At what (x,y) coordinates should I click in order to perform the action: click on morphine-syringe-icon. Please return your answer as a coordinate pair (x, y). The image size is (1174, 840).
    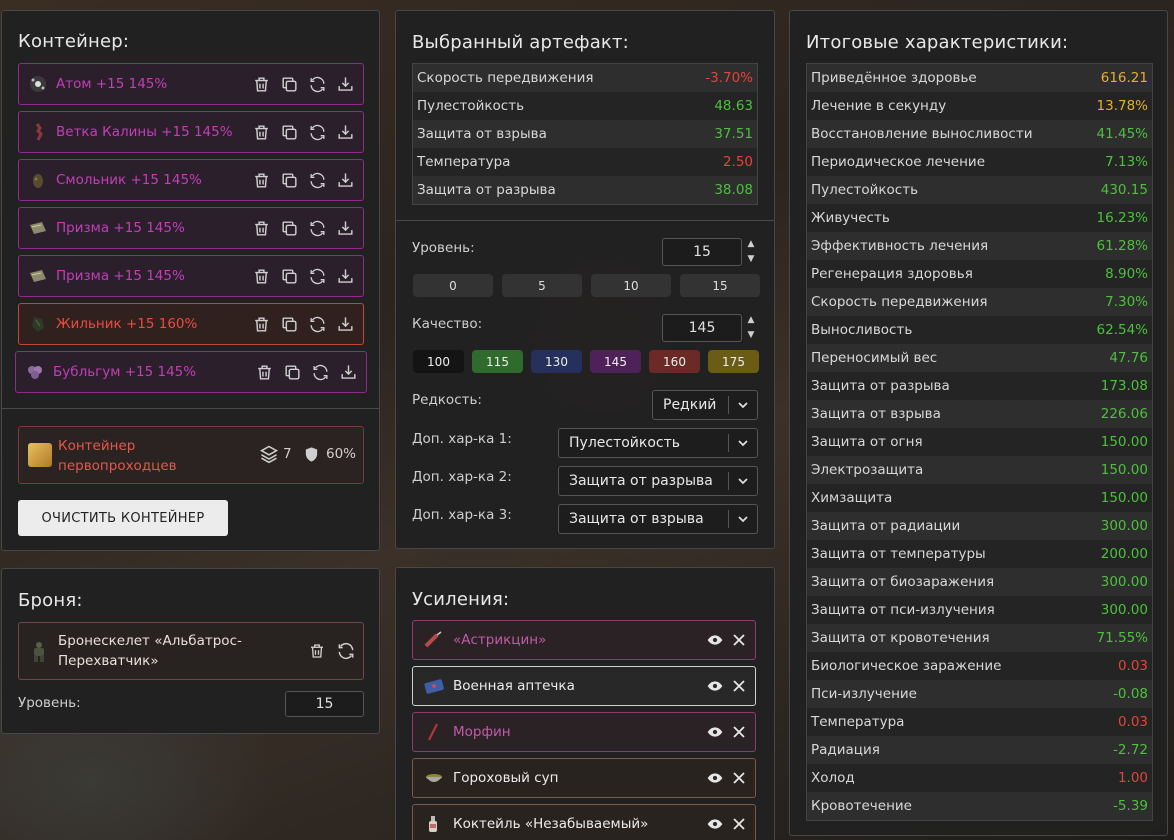
    Looking at the image, I should click on (433, 732).